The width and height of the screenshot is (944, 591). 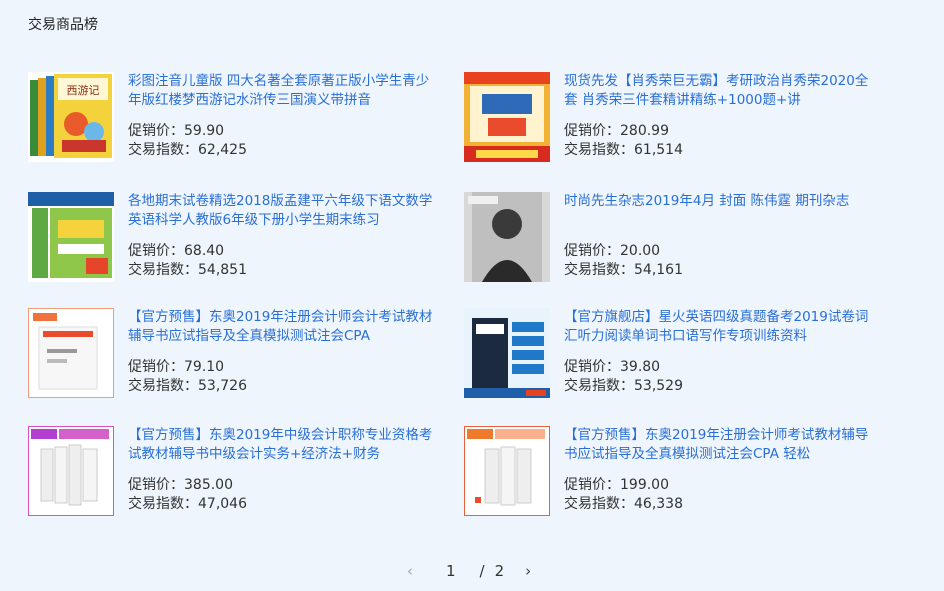 I want to click on index-value: 54,851, so click(x=222, y=270).